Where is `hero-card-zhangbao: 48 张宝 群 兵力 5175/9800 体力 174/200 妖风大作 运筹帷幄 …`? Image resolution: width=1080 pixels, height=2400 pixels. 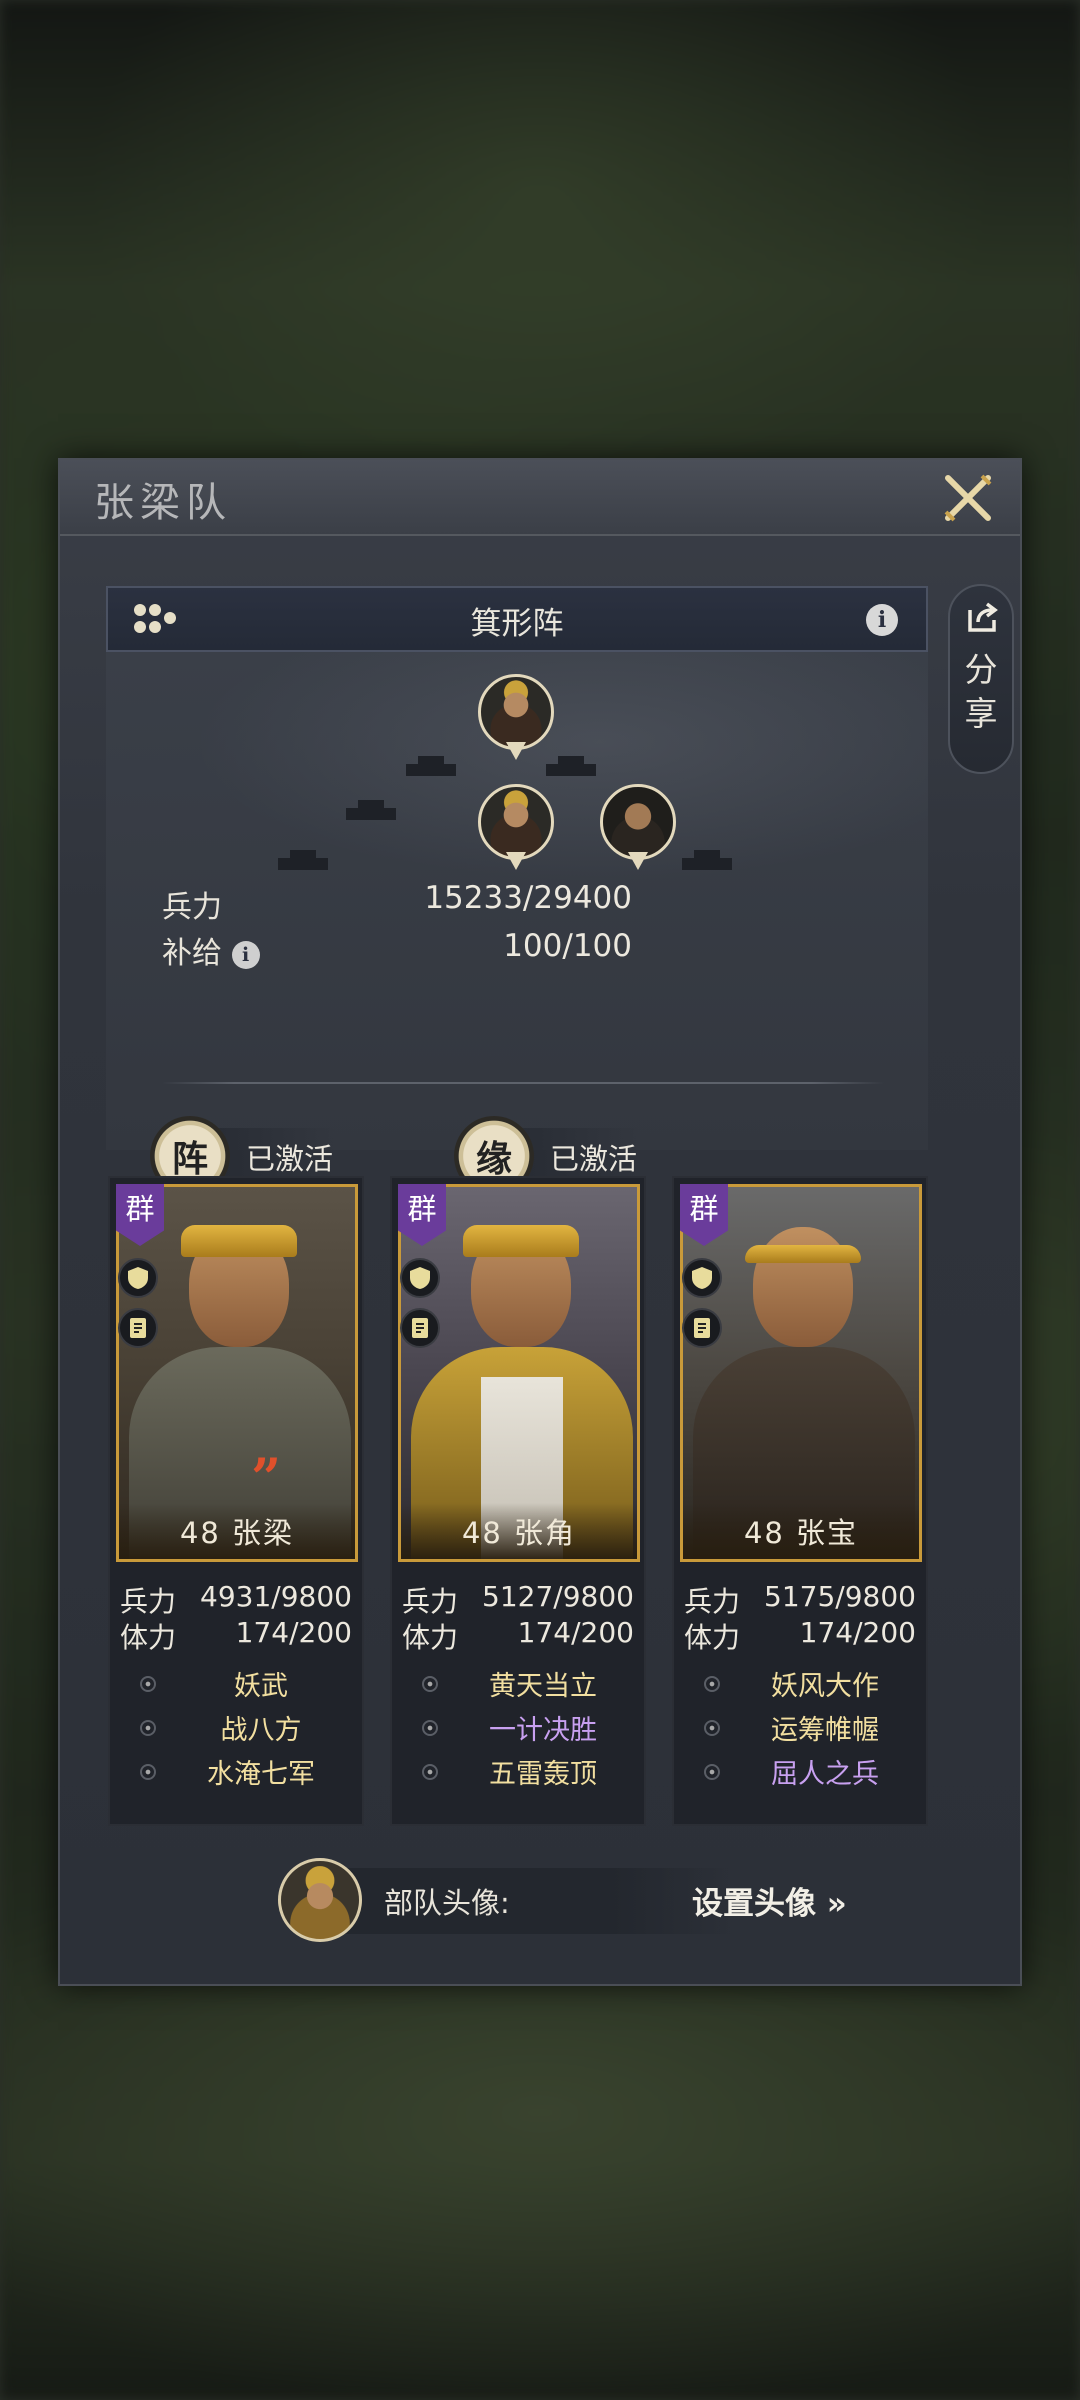
hero-card-zhangbao: 48 张宝 群 兵力 5175/9800 体力 174/200 妖风大作 运筹帷幄 … is located at coordinates (800, 1501).